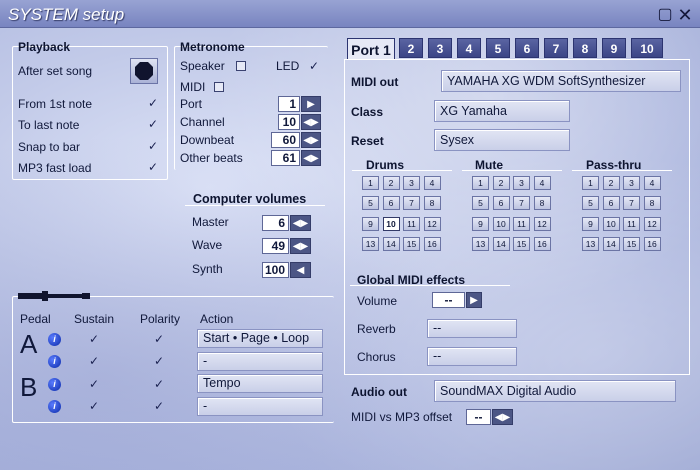 This screenshot has height=470, width=700. Describe the element at coordinates (391, 243) in the screenshot. I see `drums-channel-button: 14` at that location.